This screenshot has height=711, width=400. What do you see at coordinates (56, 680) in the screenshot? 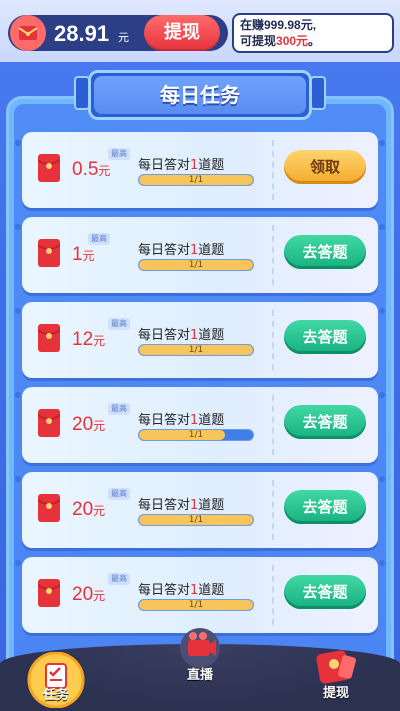
I see `nav-item-tasks: 任务` at bounding box center [56, 680].